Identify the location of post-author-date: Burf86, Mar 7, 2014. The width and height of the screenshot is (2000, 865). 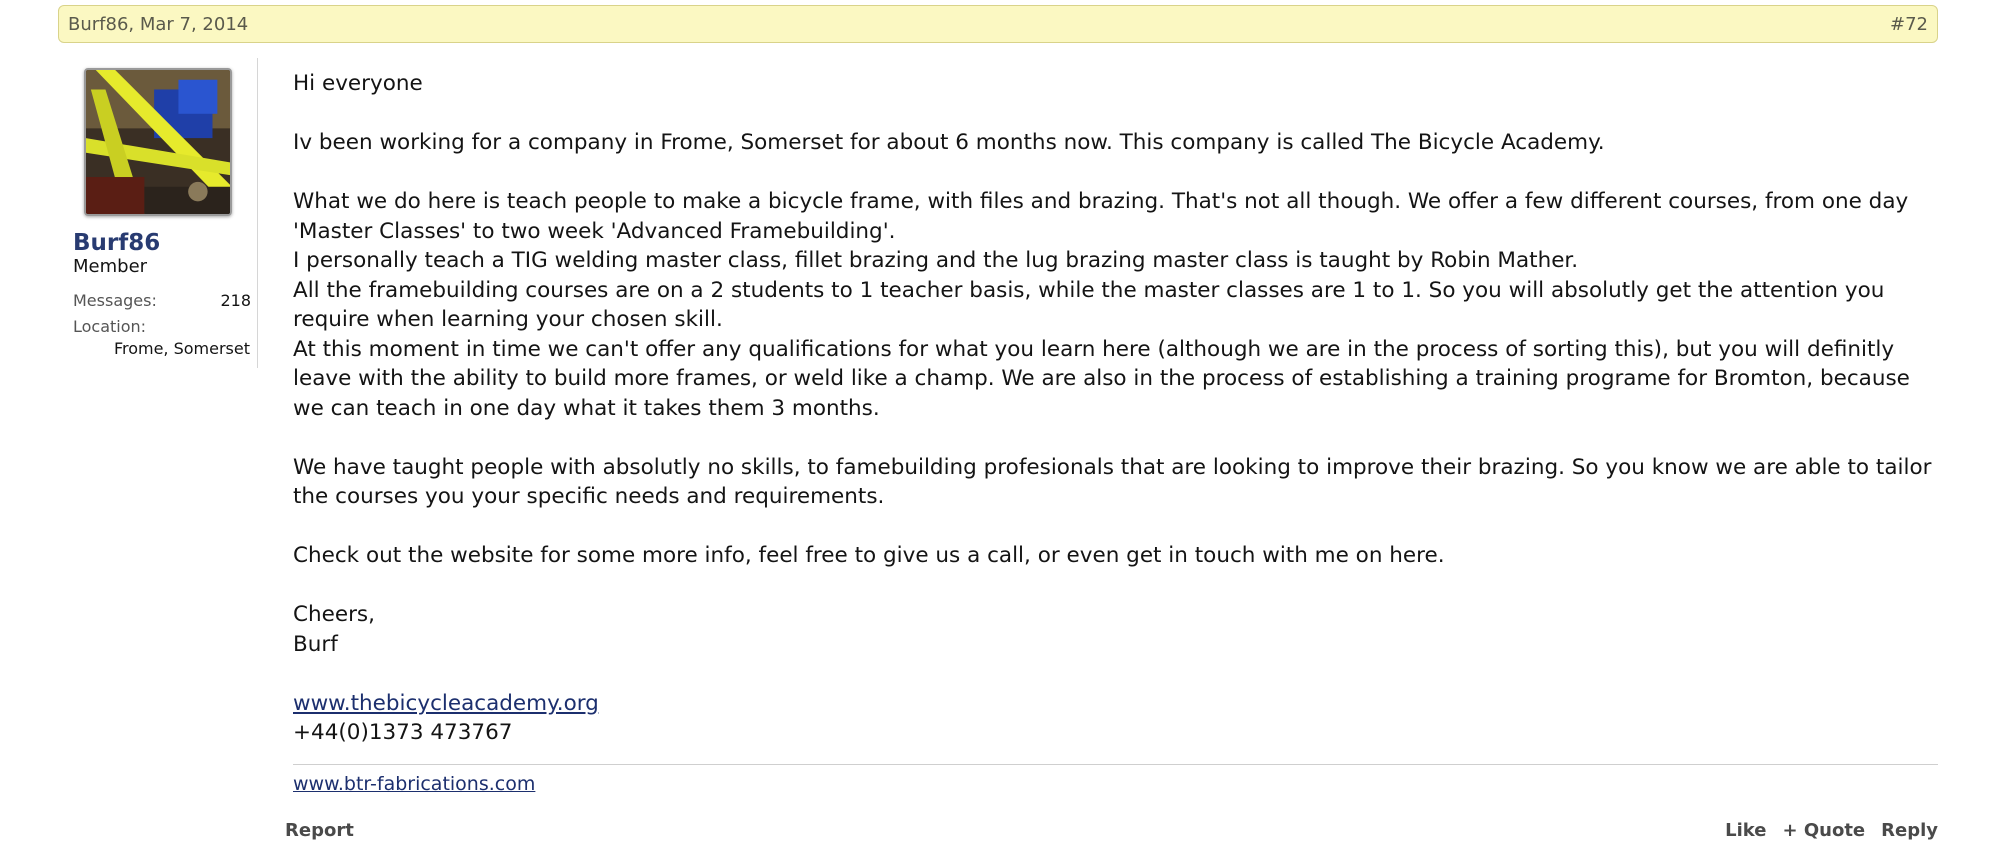
(158, 24).